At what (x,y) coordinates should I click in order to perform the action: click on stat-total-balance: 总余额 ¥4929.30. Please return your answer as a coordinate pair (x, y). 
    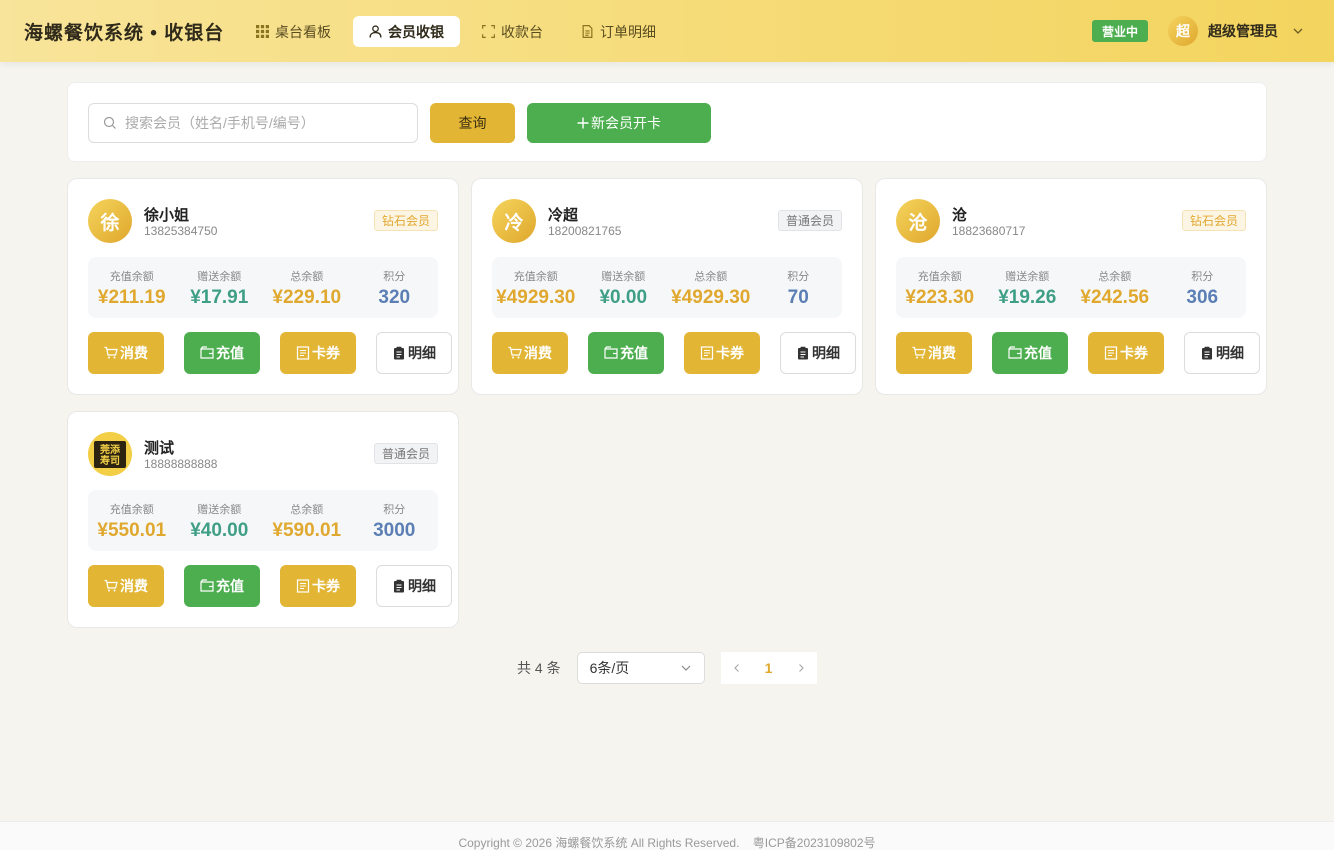
    Looking at the image, I should click on (711, 287).